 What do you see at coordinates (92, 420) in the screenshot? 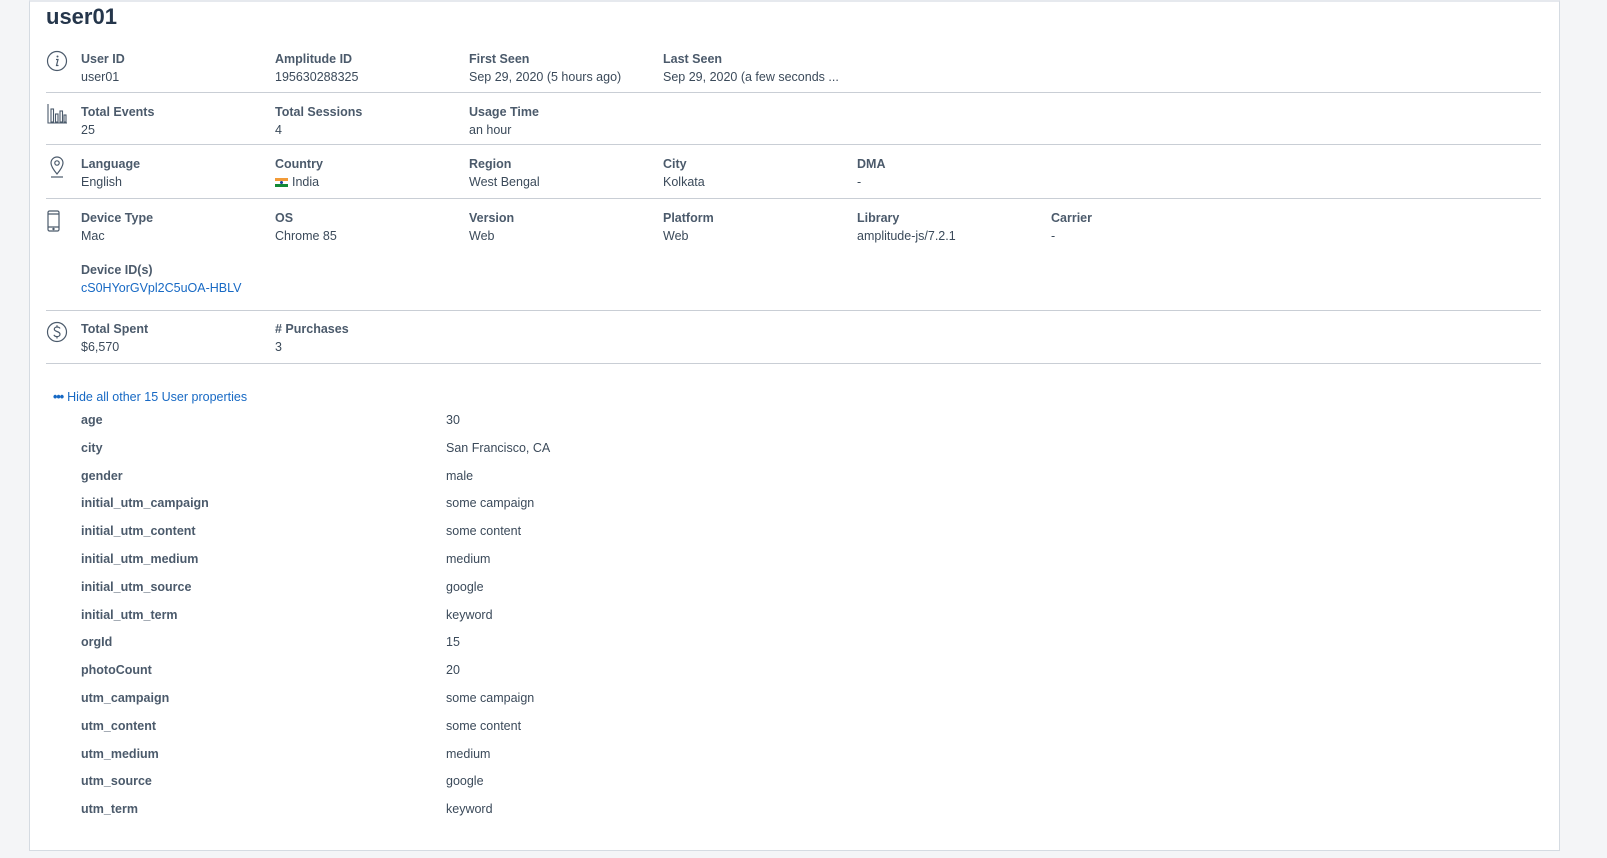
I see `property-key: age` at bounding box center [92, 420].